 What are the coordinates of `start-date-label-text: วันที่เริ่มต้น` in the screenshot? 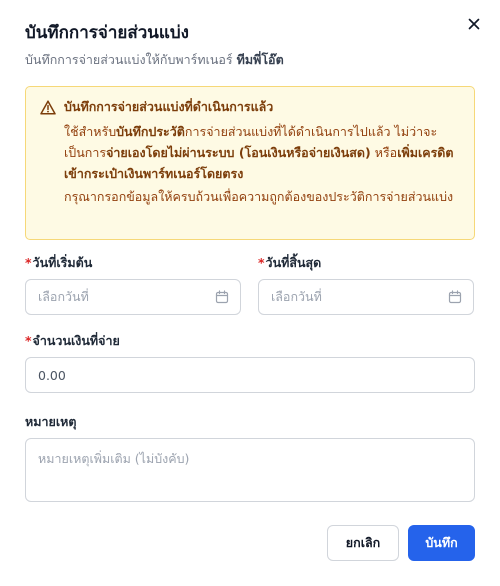 It's located at (62, 262).